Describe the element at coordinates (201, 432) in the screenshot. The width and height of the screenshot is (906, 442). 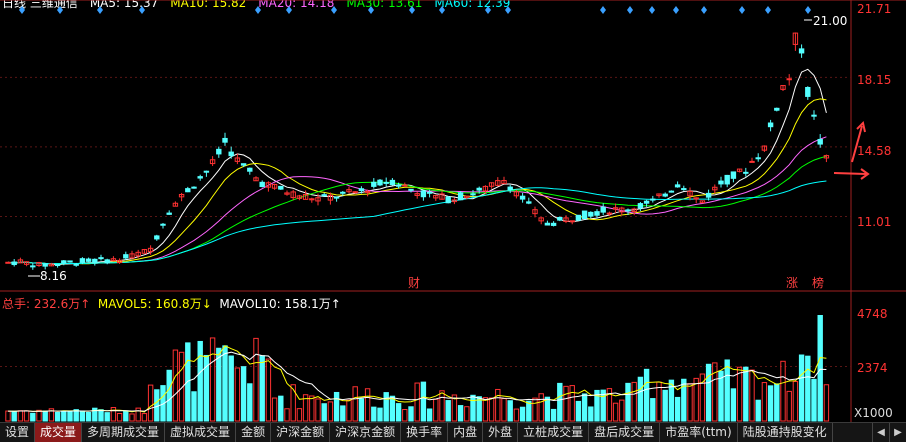
I see `indicator-tab: 虚拟成交量` at that location.